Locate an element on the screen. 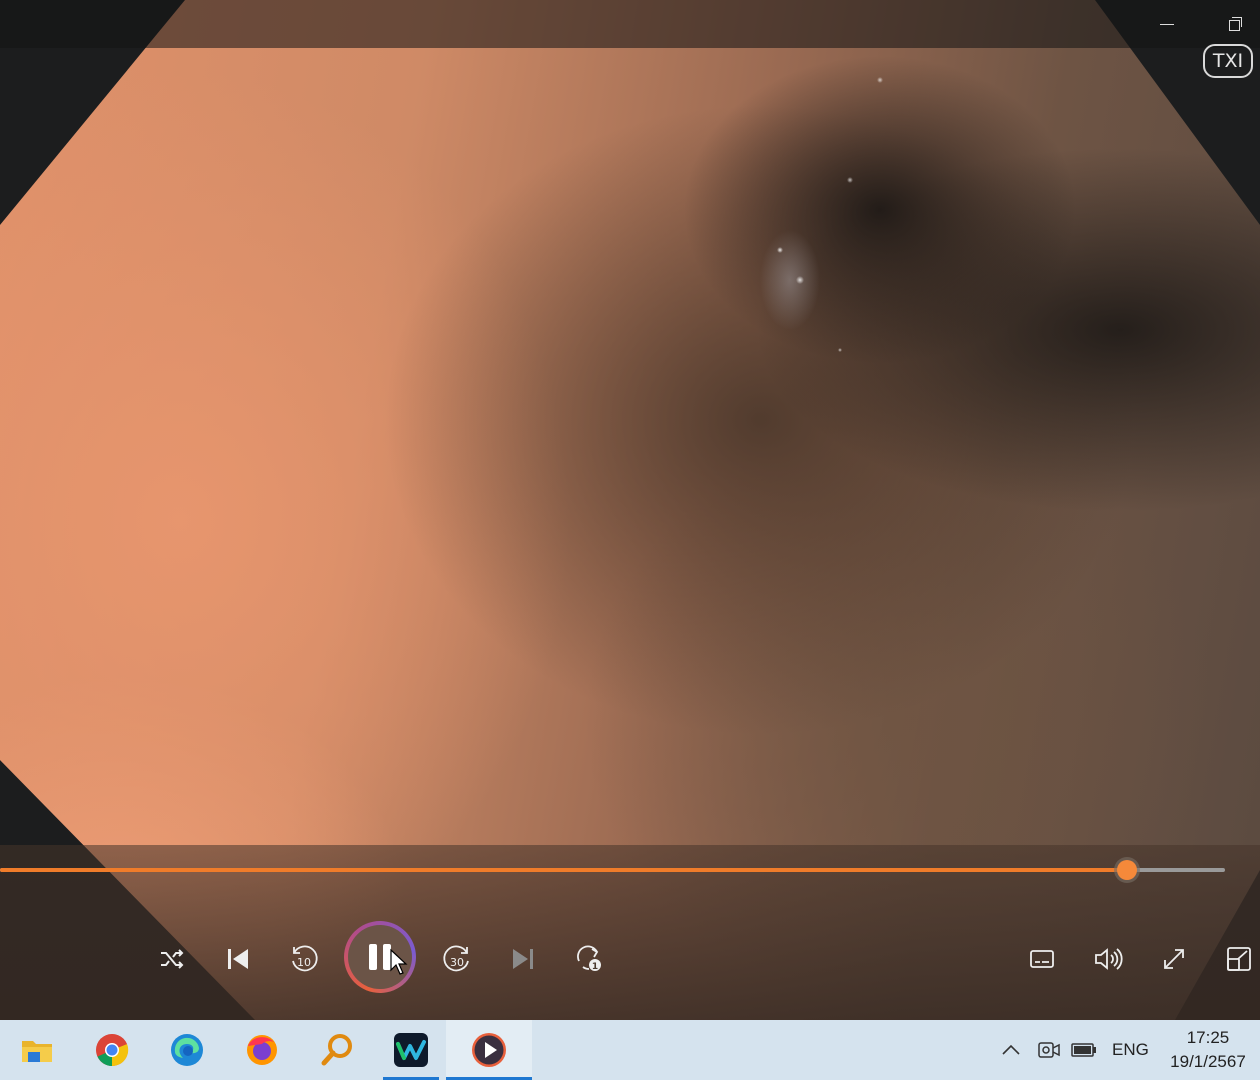  taskbar: ENG 17:25 19/1/2567 is located at coordinates (630, 1050).